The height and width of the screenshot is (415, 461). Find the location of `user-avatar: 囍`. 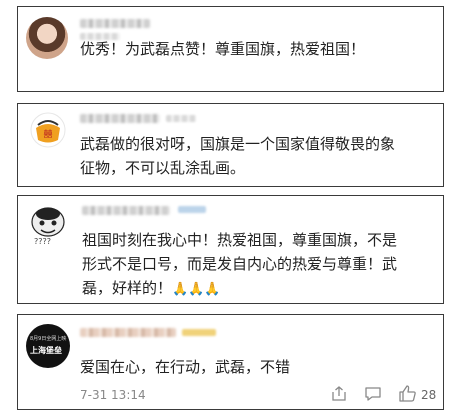

user-avatar: 囍 is located at coordinates (48, 130).